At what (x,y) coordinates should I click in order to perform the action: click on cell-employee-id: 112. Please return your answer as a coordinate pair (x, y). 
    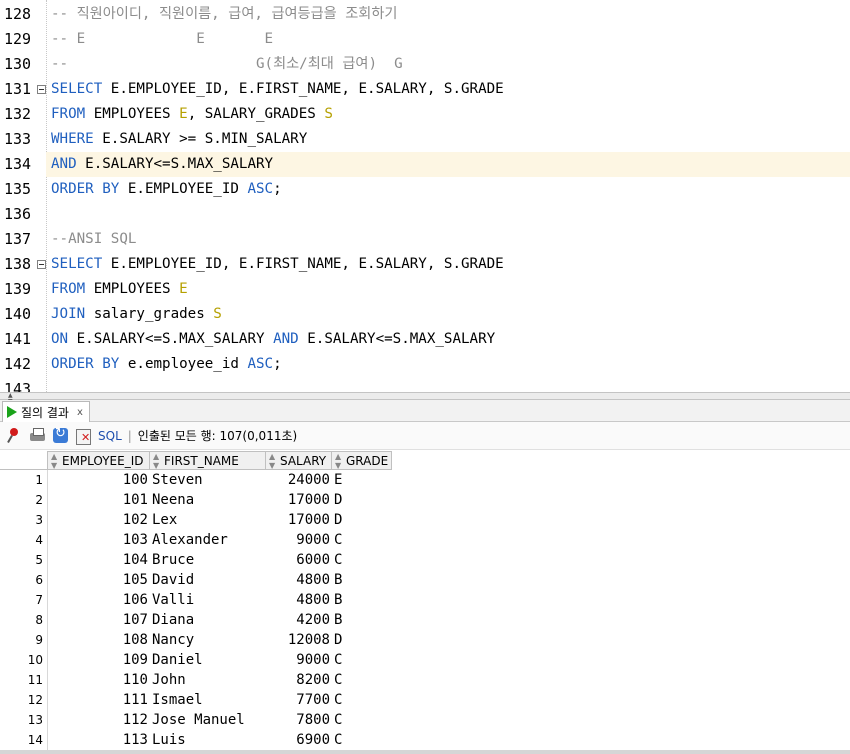
    Looking at the image, I should click on (99, 720).